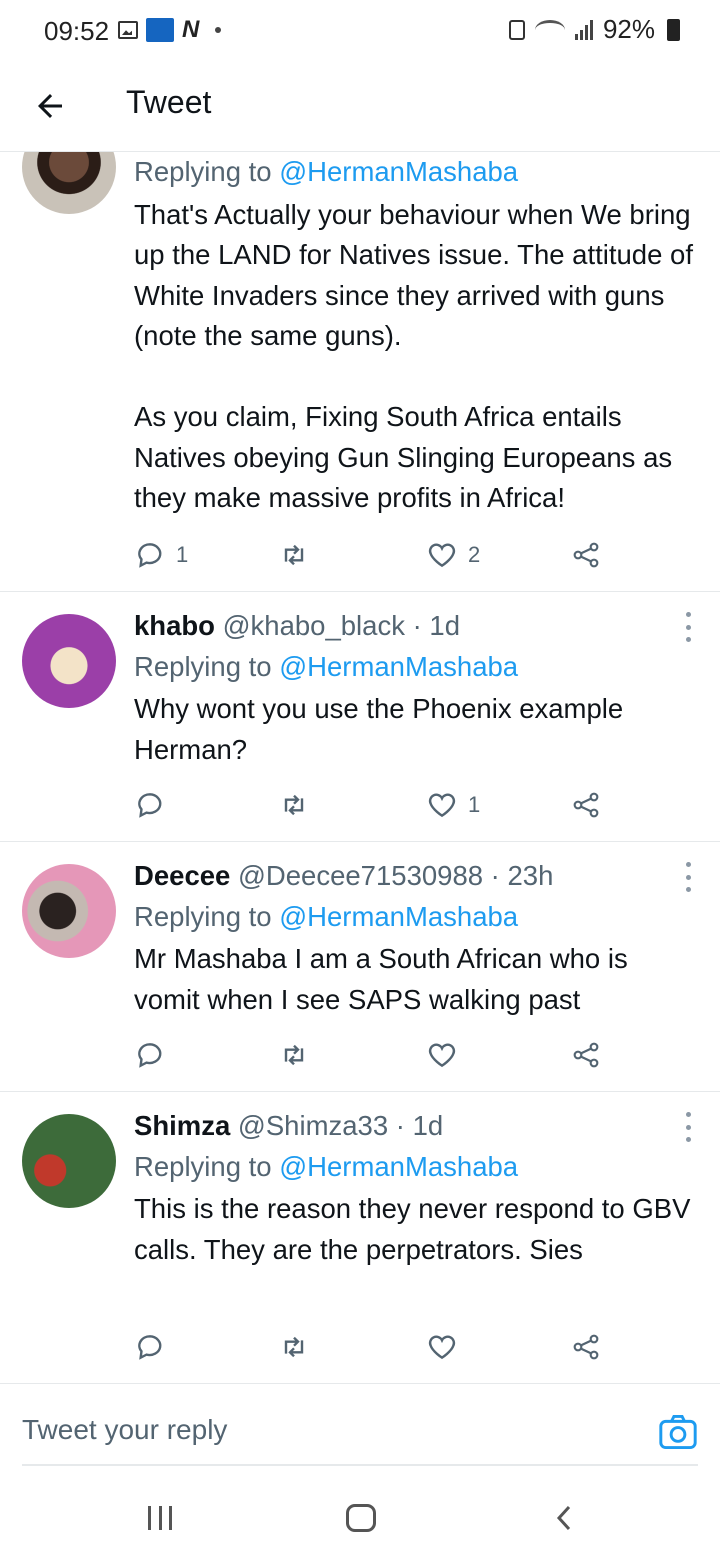 The height and width of the screenshot is (1560, 720). Describe the element at coordinates (160, 1518) in the screenshot. I see `recents-icon` at that location.